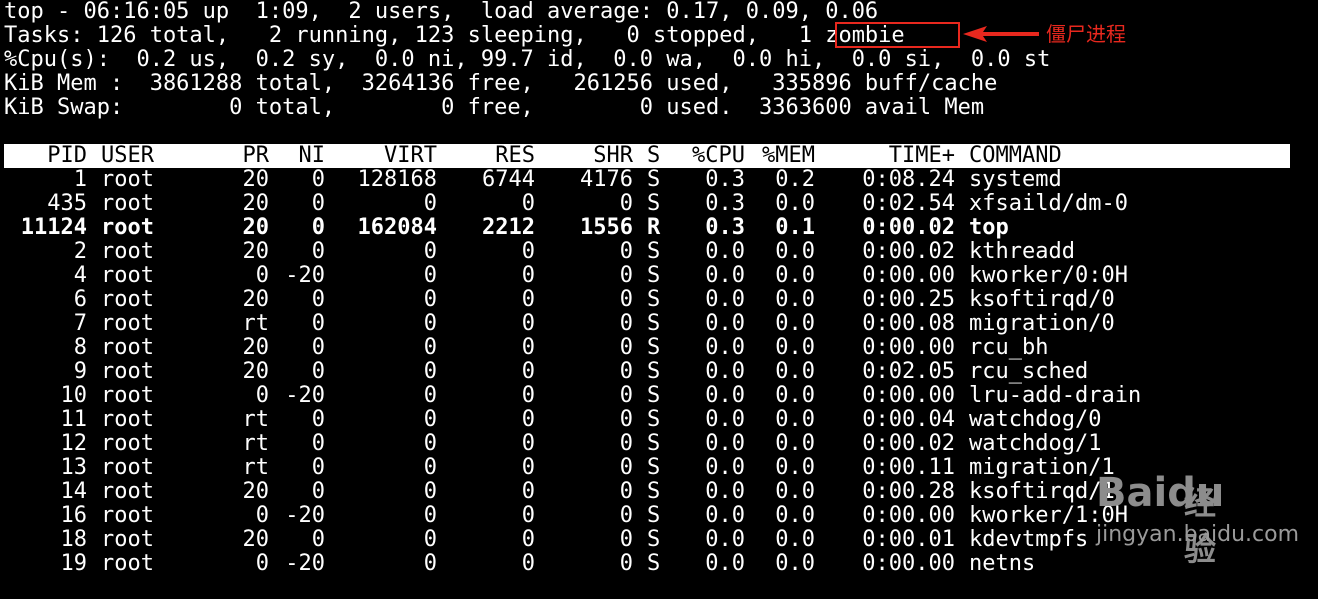 The image size is (1318, 599). Describe the element at coordinates (489, 156) in the screenshot. I see `col-res: RES` at that location.